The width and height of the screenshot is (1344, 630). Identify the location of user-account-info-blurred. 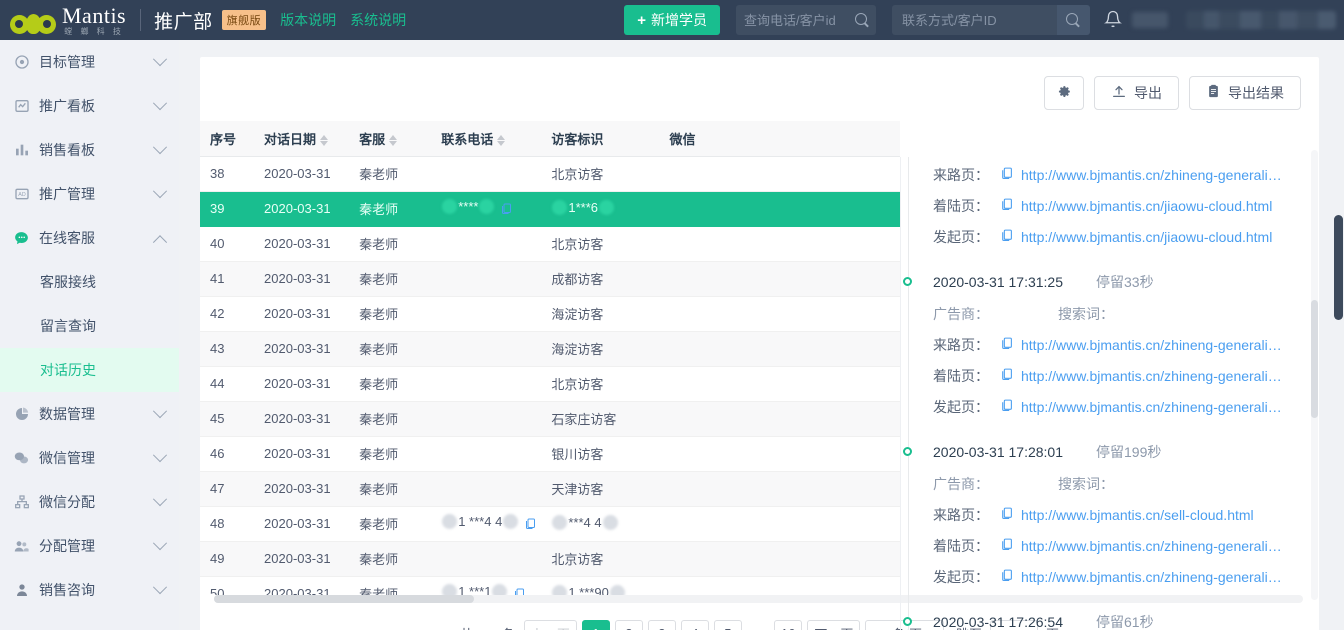
(1261, 20).